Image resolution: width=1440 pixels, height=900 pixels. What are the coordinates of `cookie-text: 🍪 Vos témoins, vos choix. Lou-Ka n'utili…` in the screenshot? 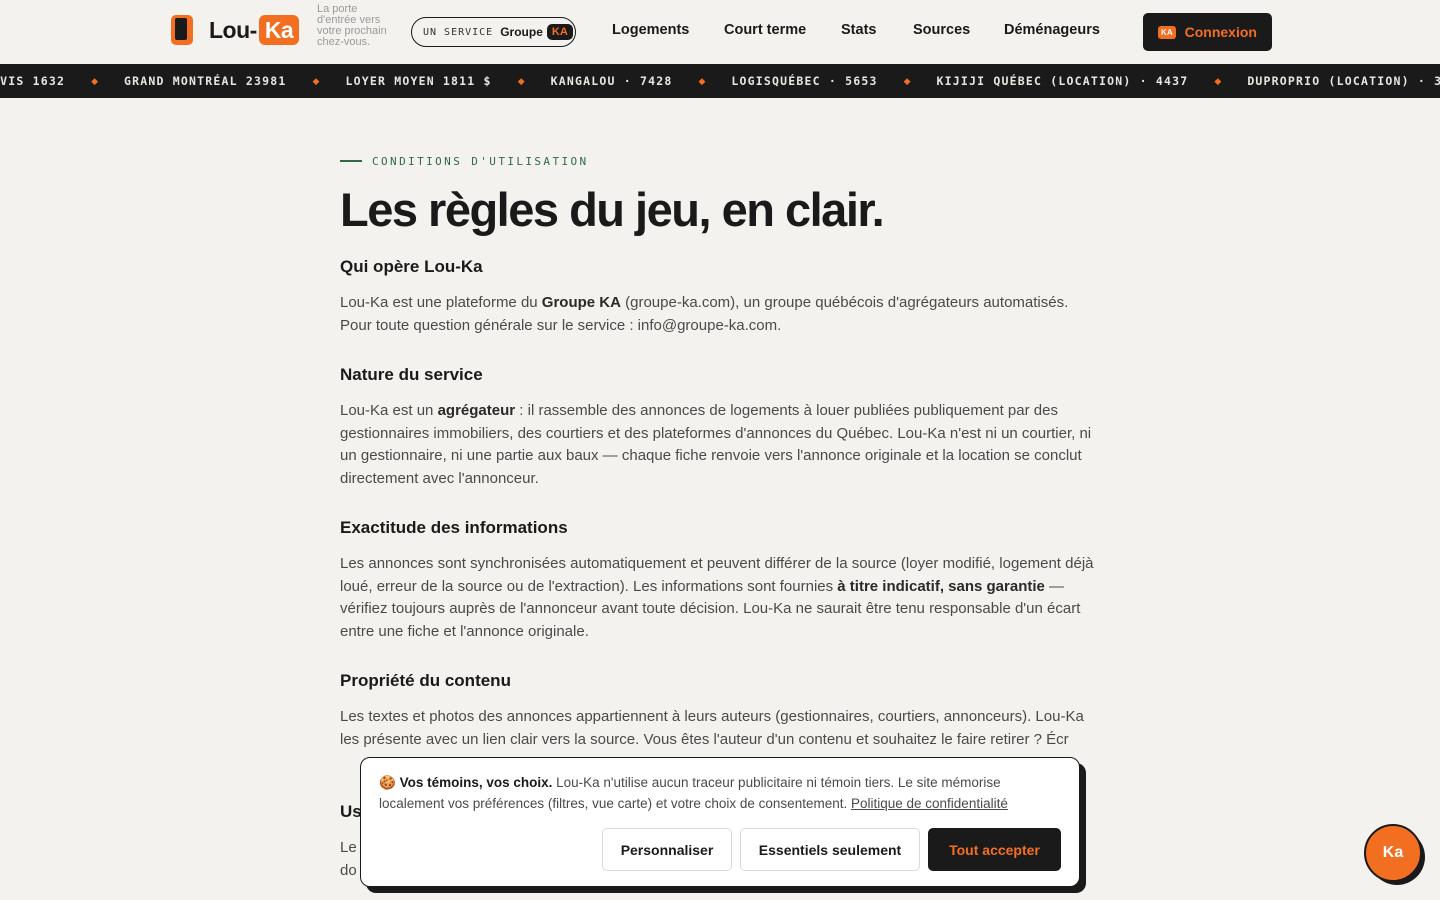 It's located at (724, 793).